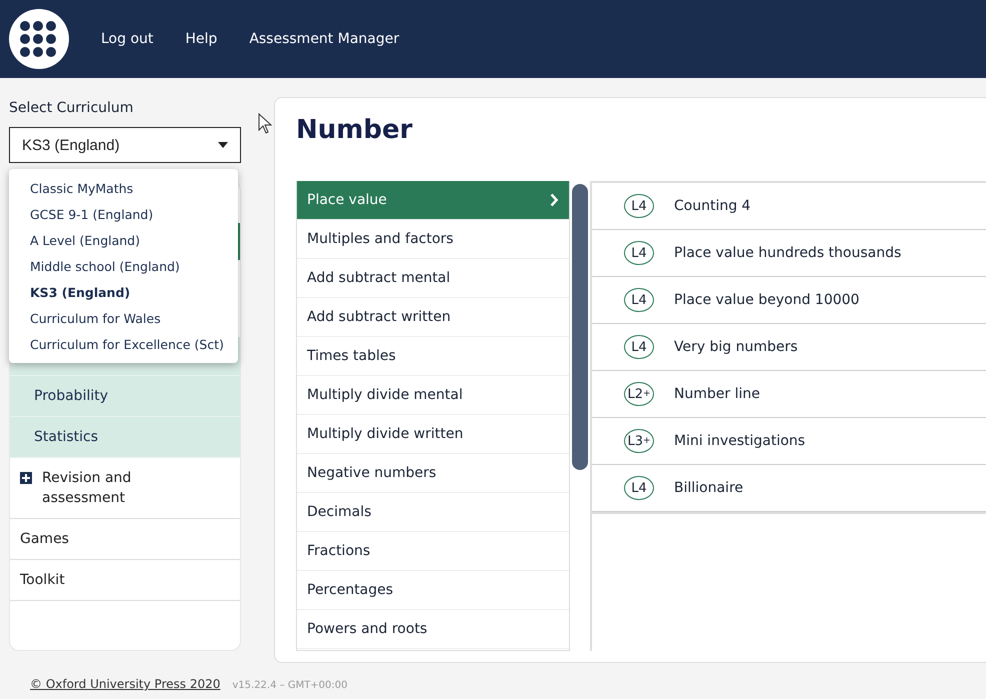 This screenshot has width=986, height=699. What do you see at coordinates (789, 347) in the screenshot?
I see `lesson-item: L4 Very big numbers` at bounding box center [789, 347].